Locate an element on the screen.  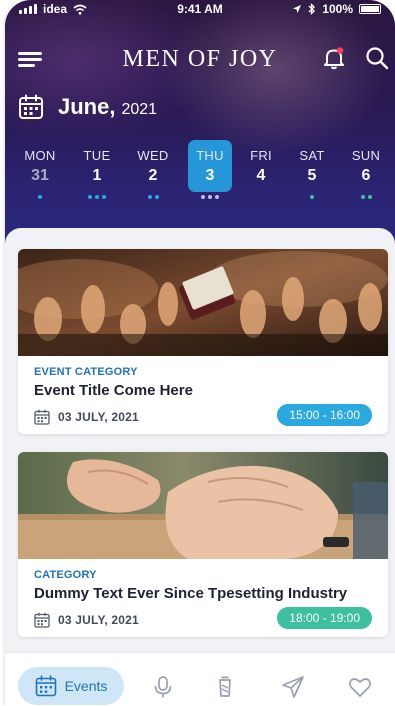
day-sat: SAT 5 is located at coordinates (312, 175).